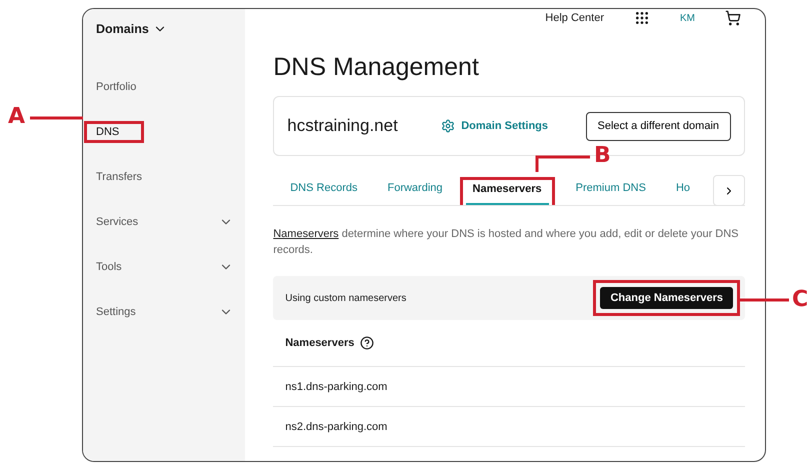  I want to click on cart-icon, so click(733, 18).